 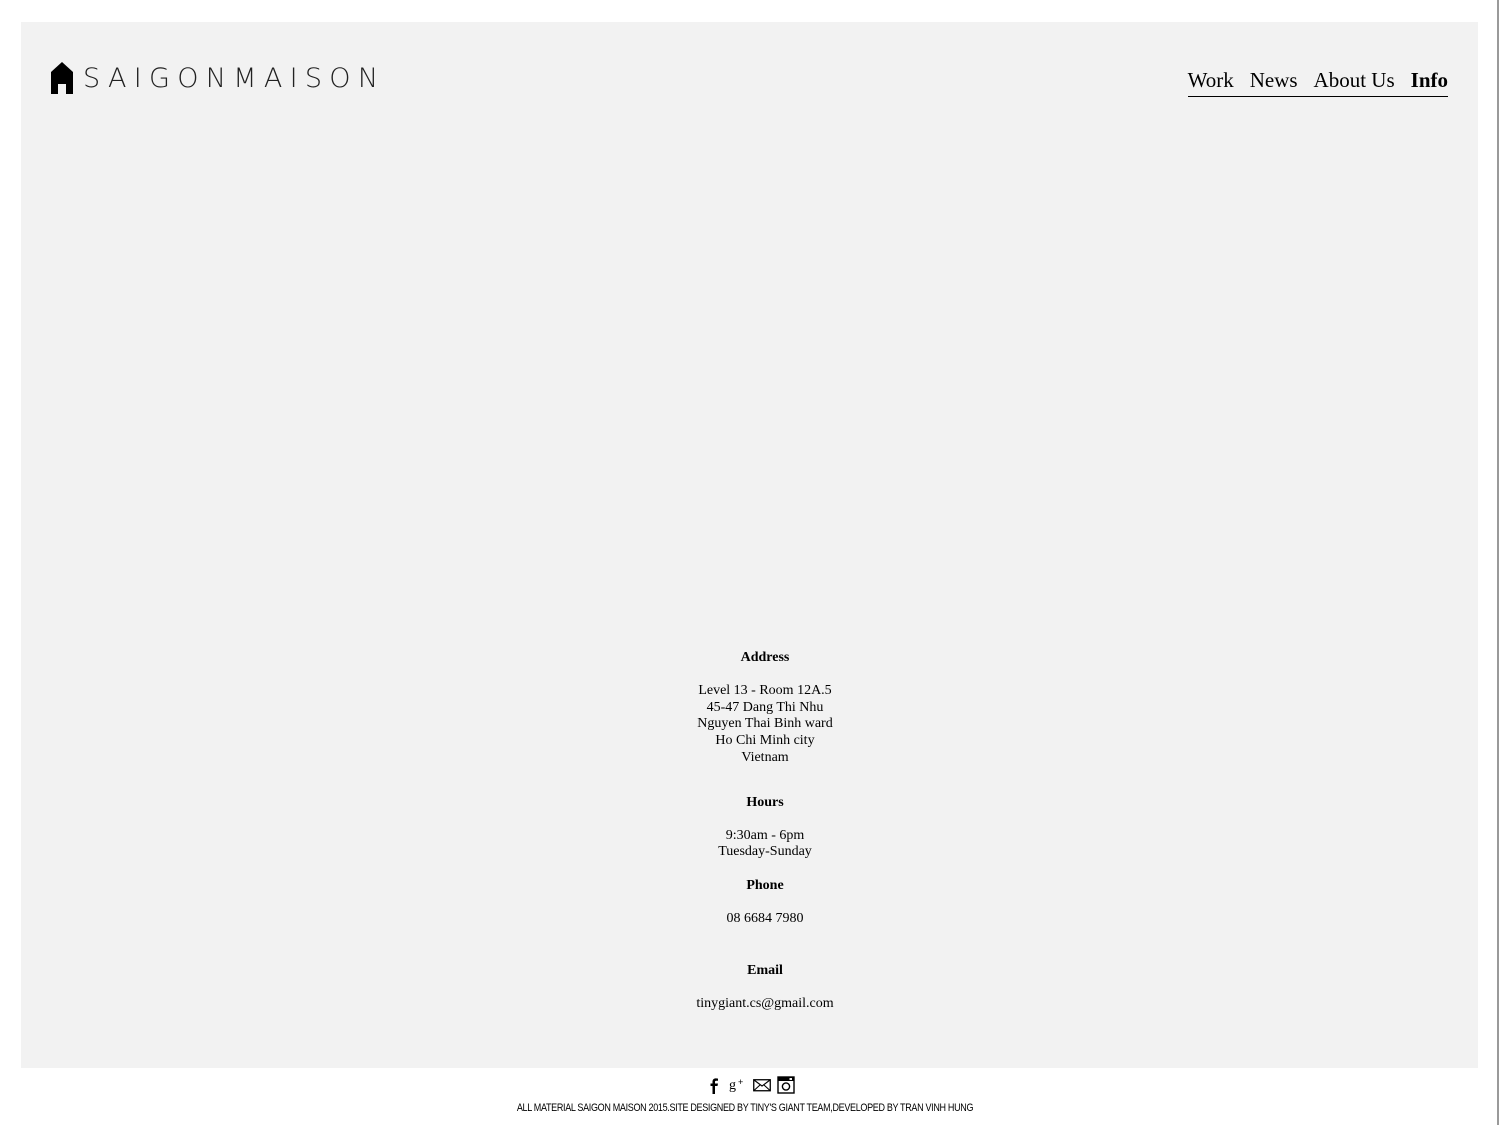 I want to click on brand-name: SAIGONMAISON, so click(x=234, y=78).